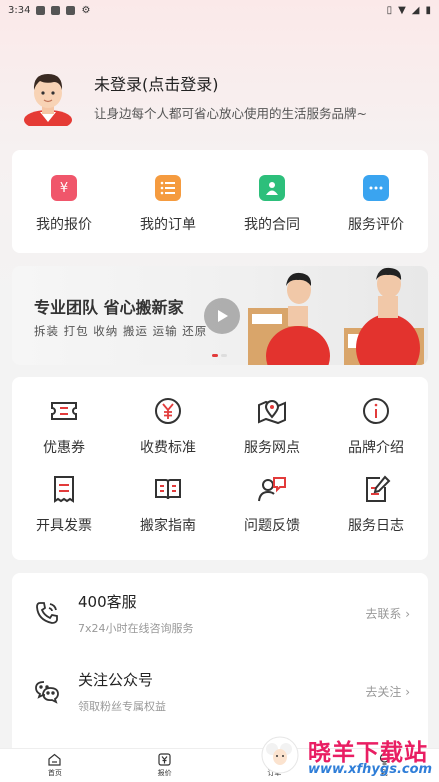  Describe the element at coordinates (428, 10) in the screenshot. I see `battery-icon: ▮` at that location.